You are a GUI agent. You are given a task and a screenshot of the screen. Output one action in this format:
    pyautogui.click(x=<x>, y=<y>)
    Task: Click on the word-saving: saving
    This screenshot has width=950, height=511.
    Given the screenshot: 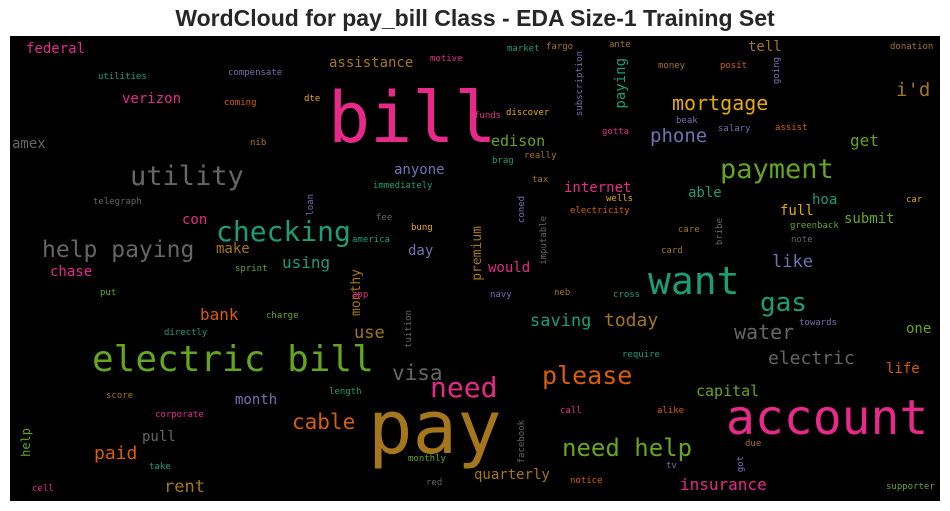 What is the action you would take?
    pyautogui.click(x=561, y=321)
    